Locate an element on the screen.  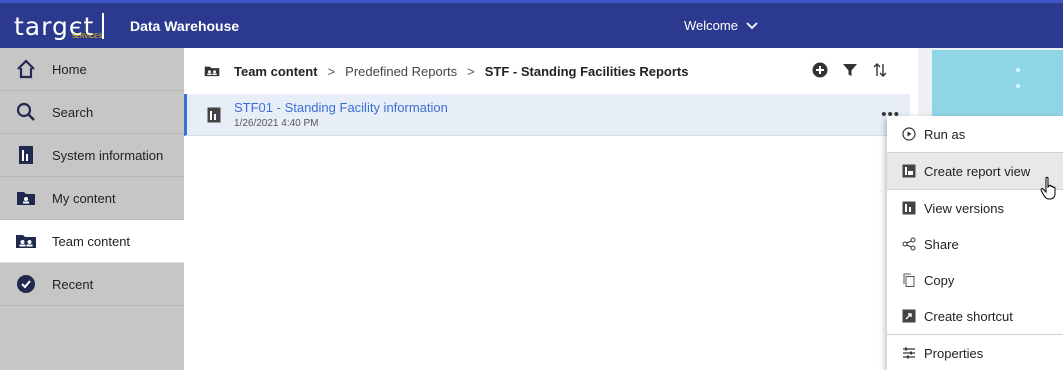
sidebar-item-my-content: My content is located at coordinates (92, 198).